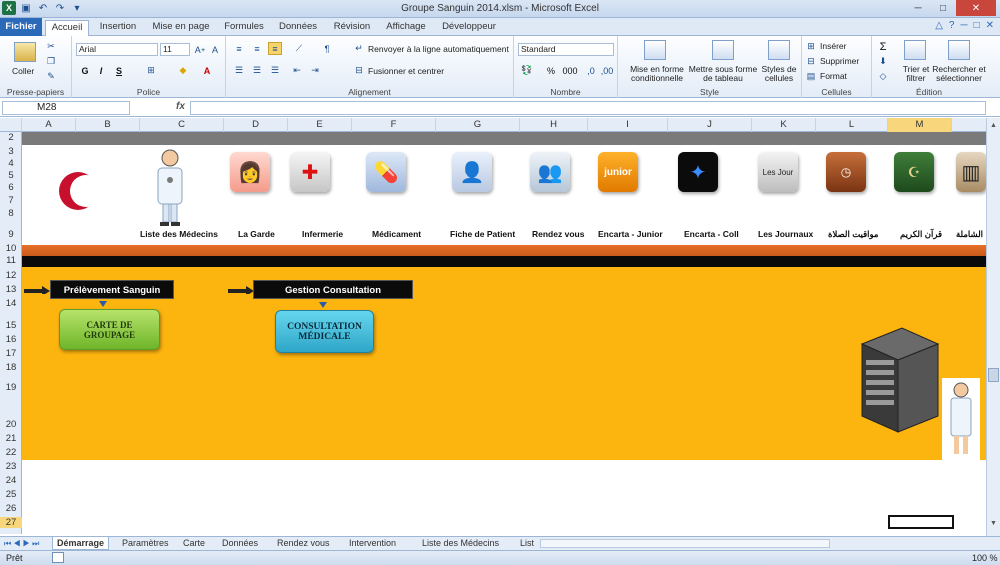 The width and height of the screenshot is (1000, 565). I want to click on sheet-tab: Liste des Médecins, so click(460, 543).